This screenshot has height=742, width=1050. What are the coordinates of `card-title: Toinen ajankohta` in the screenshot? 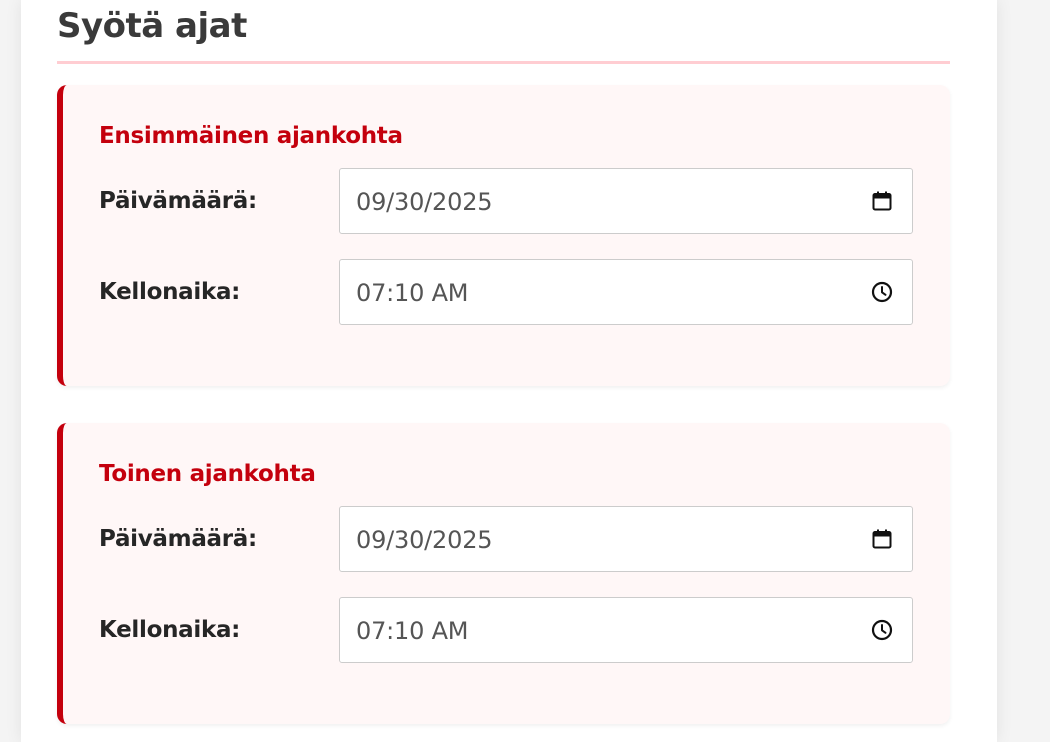 It's located at (207, 474).